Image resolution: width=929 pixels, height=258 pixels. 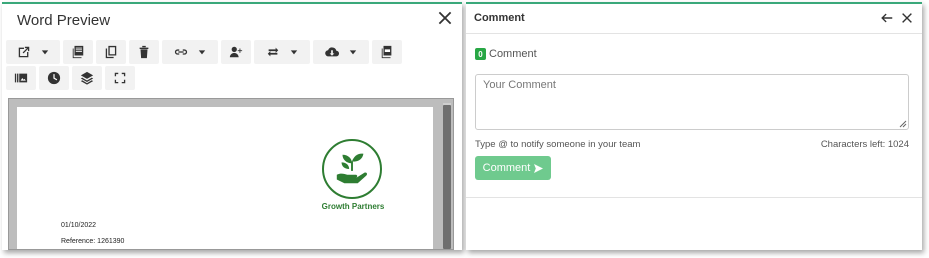 I want to click on download-button, so click(x=341, y=52).